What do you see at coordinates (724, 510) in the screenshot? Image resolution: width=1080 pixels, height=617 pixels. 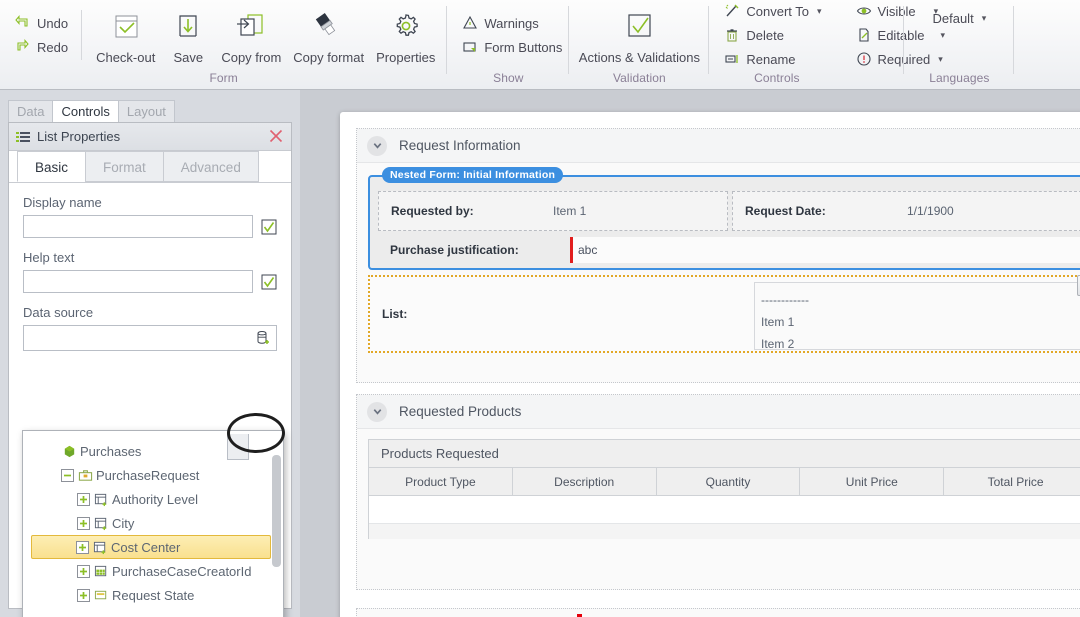 I see `grid-empty-row` at bounding box center [724, 510].